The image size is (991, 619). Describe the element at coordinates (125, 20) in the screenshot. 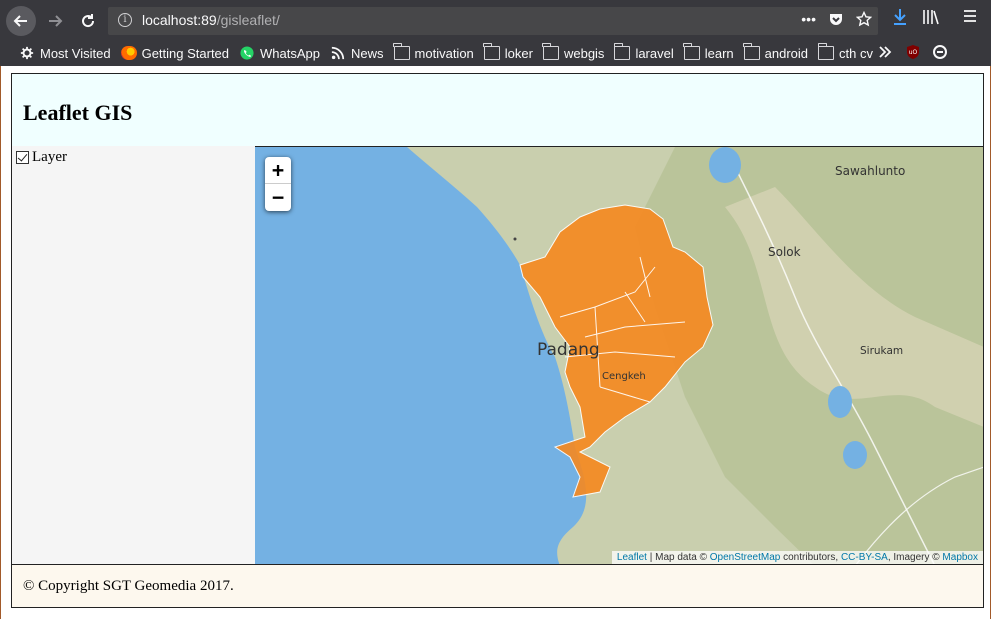

I see `info-icon: i` at that location.